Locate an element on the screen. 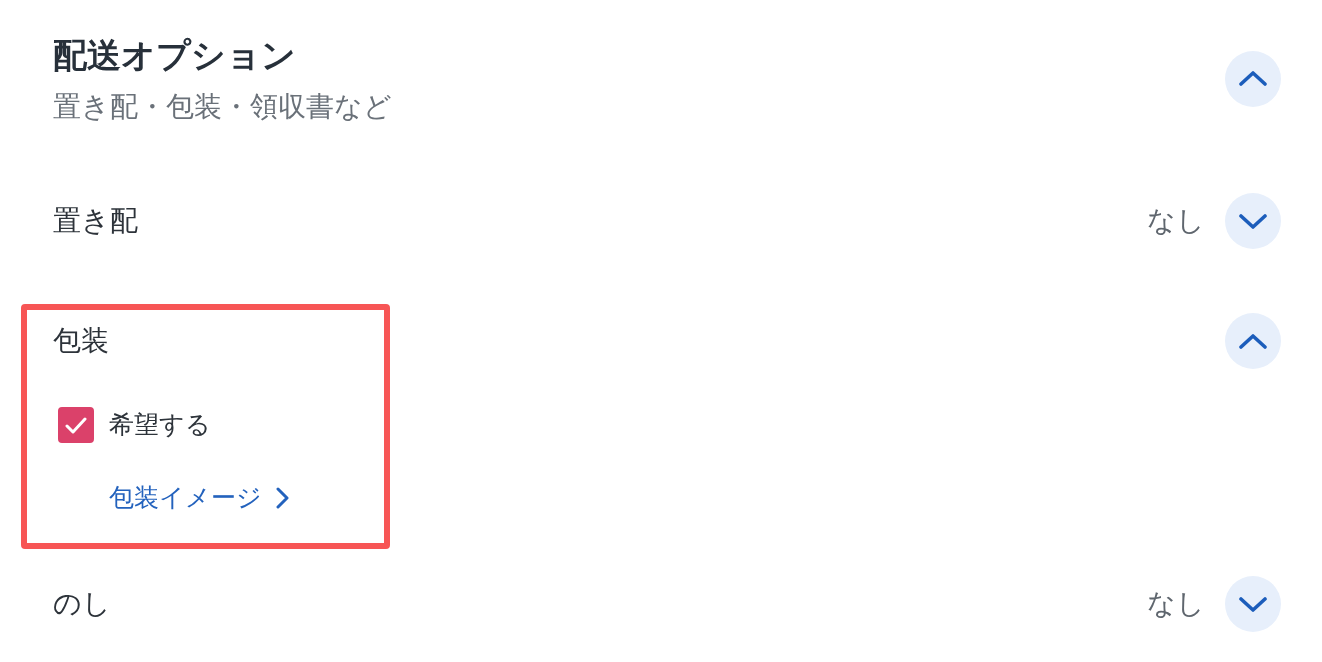 Image resolution: width=1322 pixels, height=662 pixels. section-subtitle: 置き配・包装・領収書など is located at coordinates (222, 107).